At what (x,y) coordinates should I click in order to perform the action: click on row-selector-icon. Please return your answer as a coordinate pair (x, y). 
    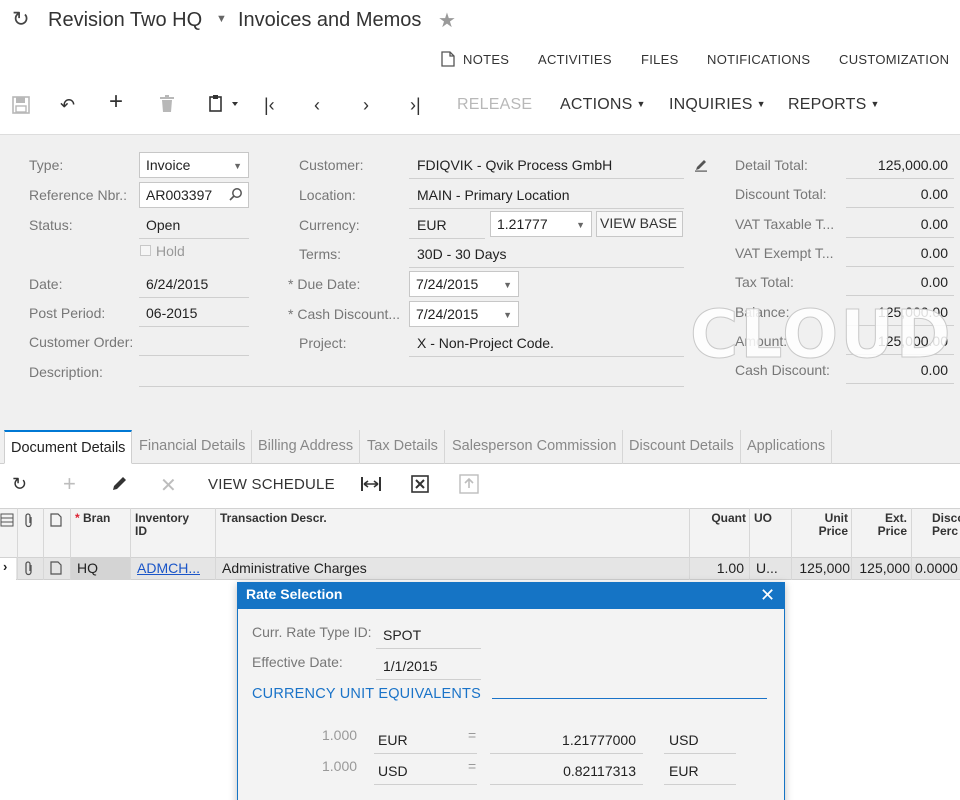
    Looking at the image, I should click on (7, 521).